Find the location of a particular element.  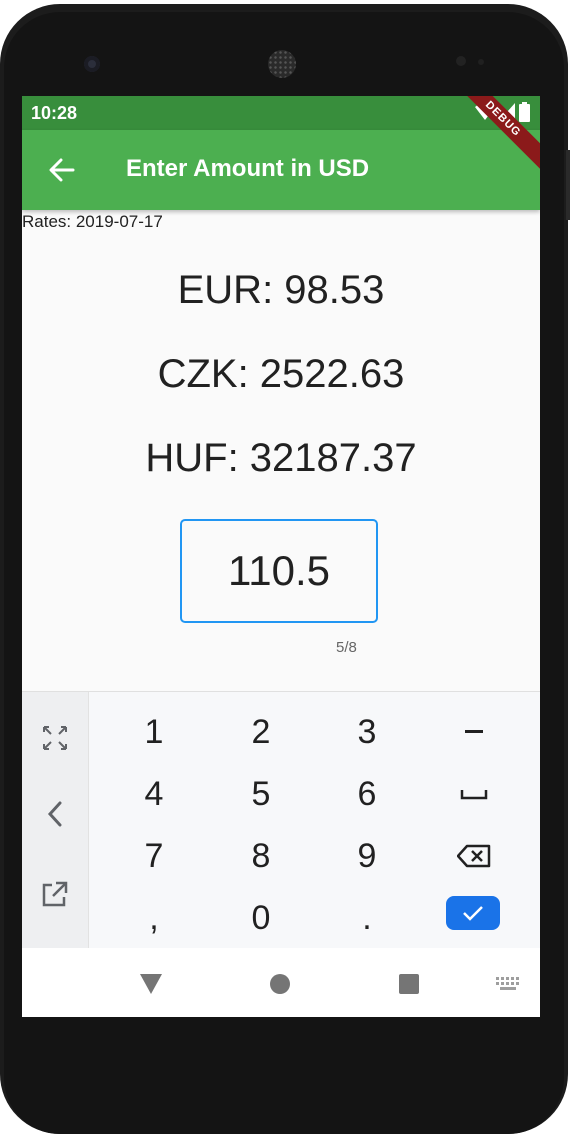

character-counter: 5/8 is located at coordinates (346, 647).